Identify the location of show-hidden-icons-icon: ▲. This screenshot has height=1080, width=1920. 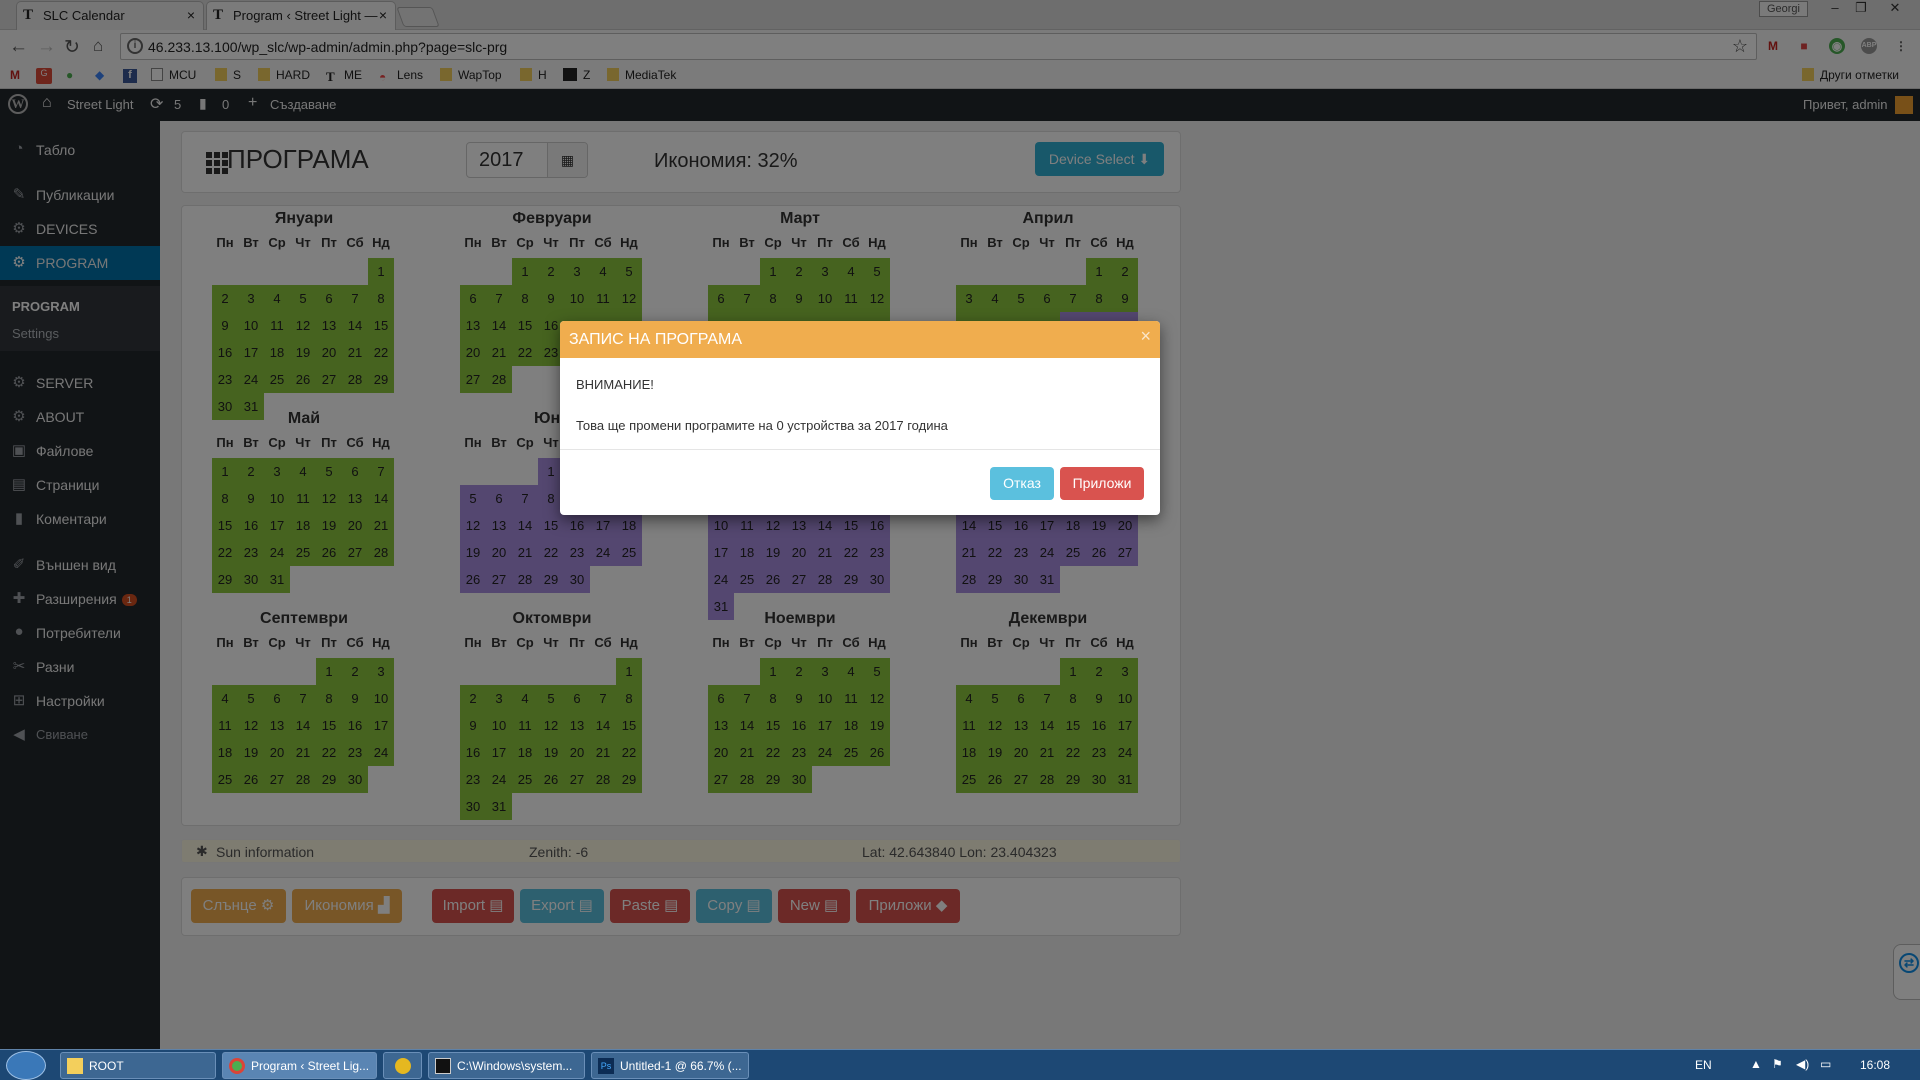
(1756, 1064).